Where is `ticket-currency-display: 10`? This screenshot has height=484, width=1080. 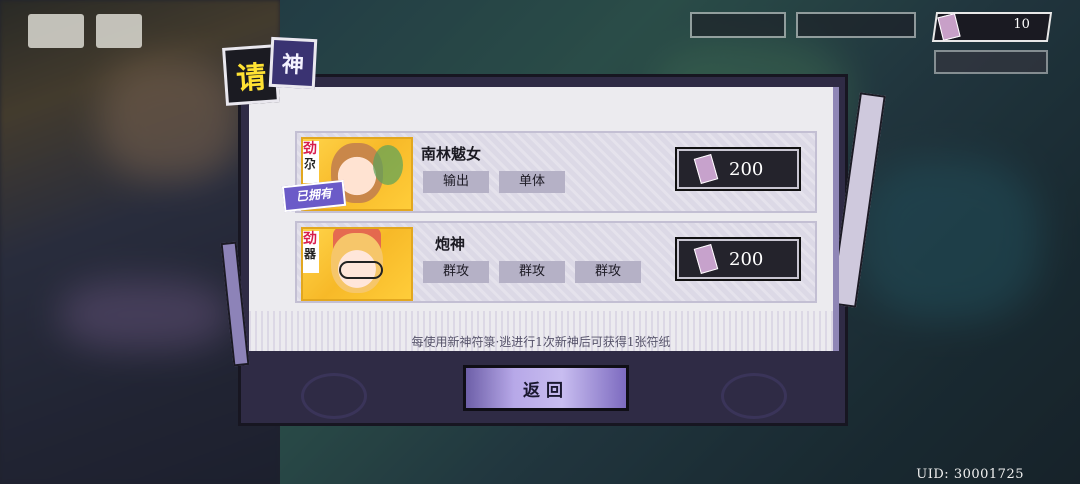 ticket-currency-display: 10 is located at coordinates (992, 27).